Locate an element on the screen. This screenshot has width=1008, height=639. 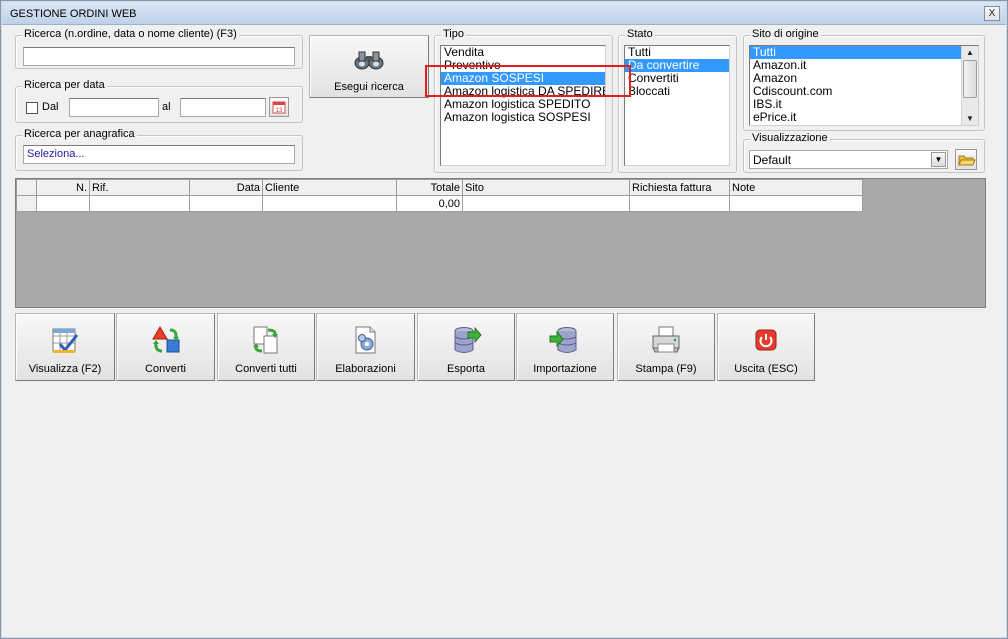
table-row: 0,00 is located at coordinates (439, 203).